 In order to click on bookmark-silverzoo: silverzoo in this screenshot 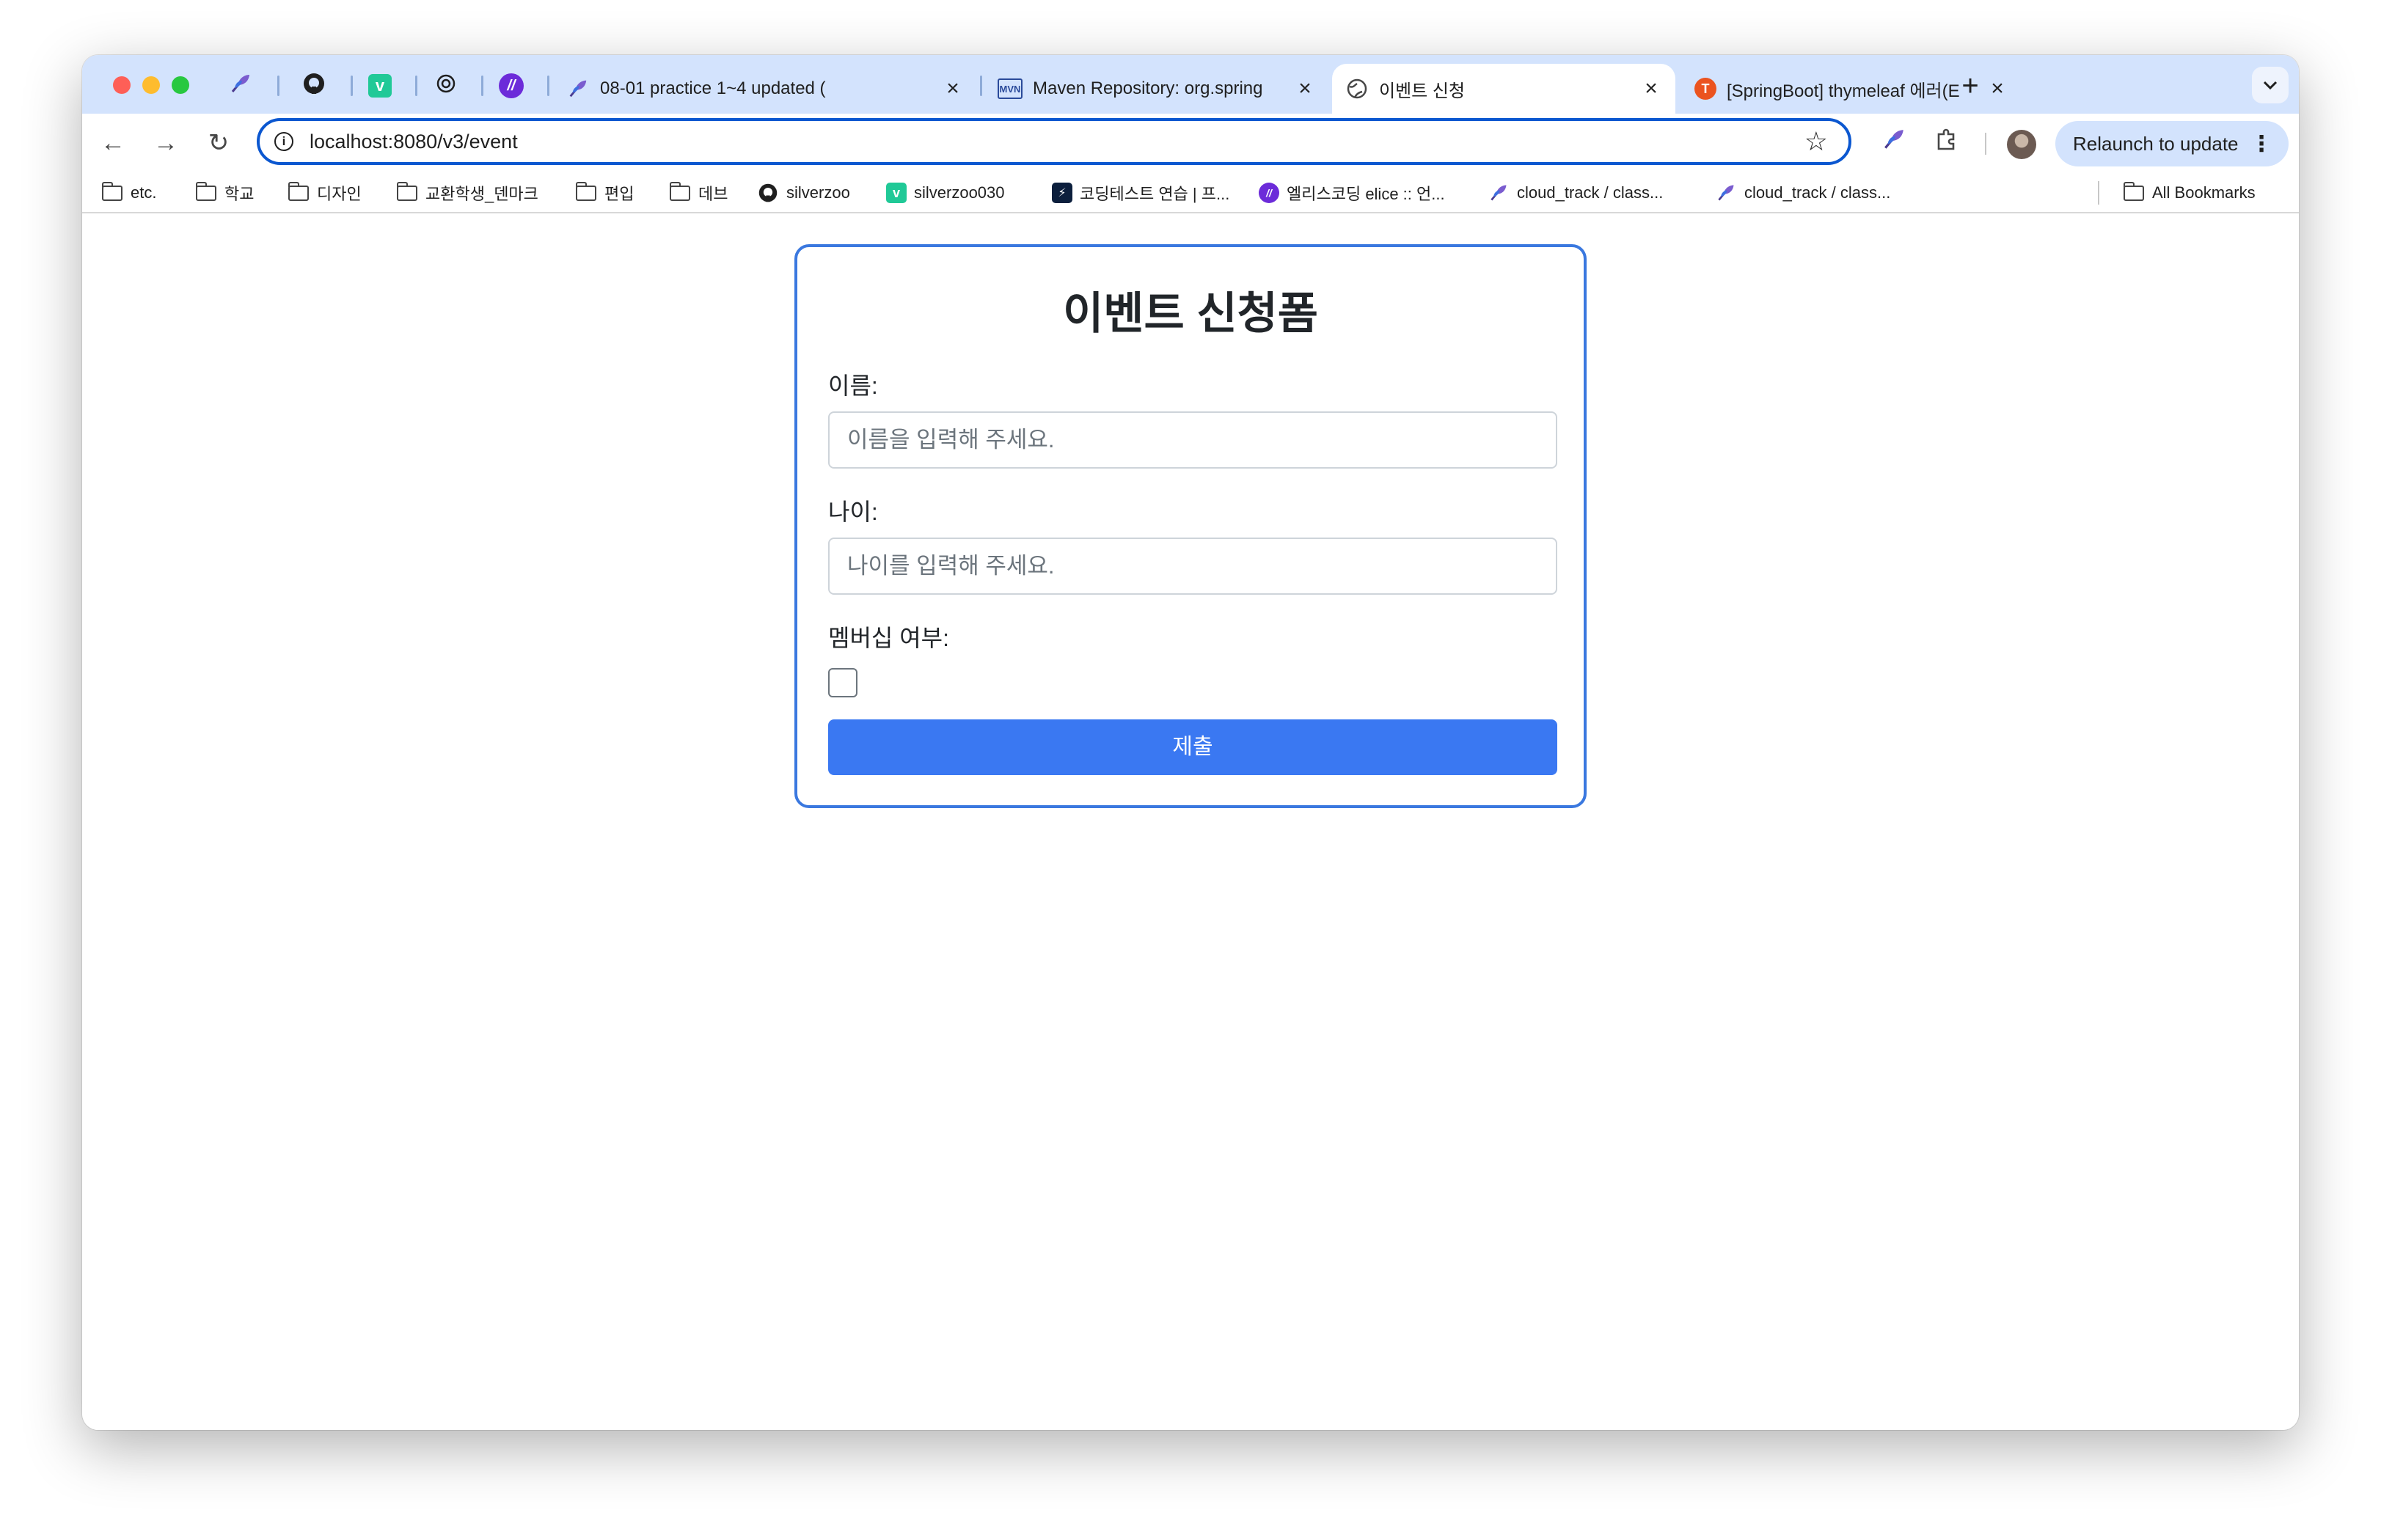, I will do `click(803, 193)`.